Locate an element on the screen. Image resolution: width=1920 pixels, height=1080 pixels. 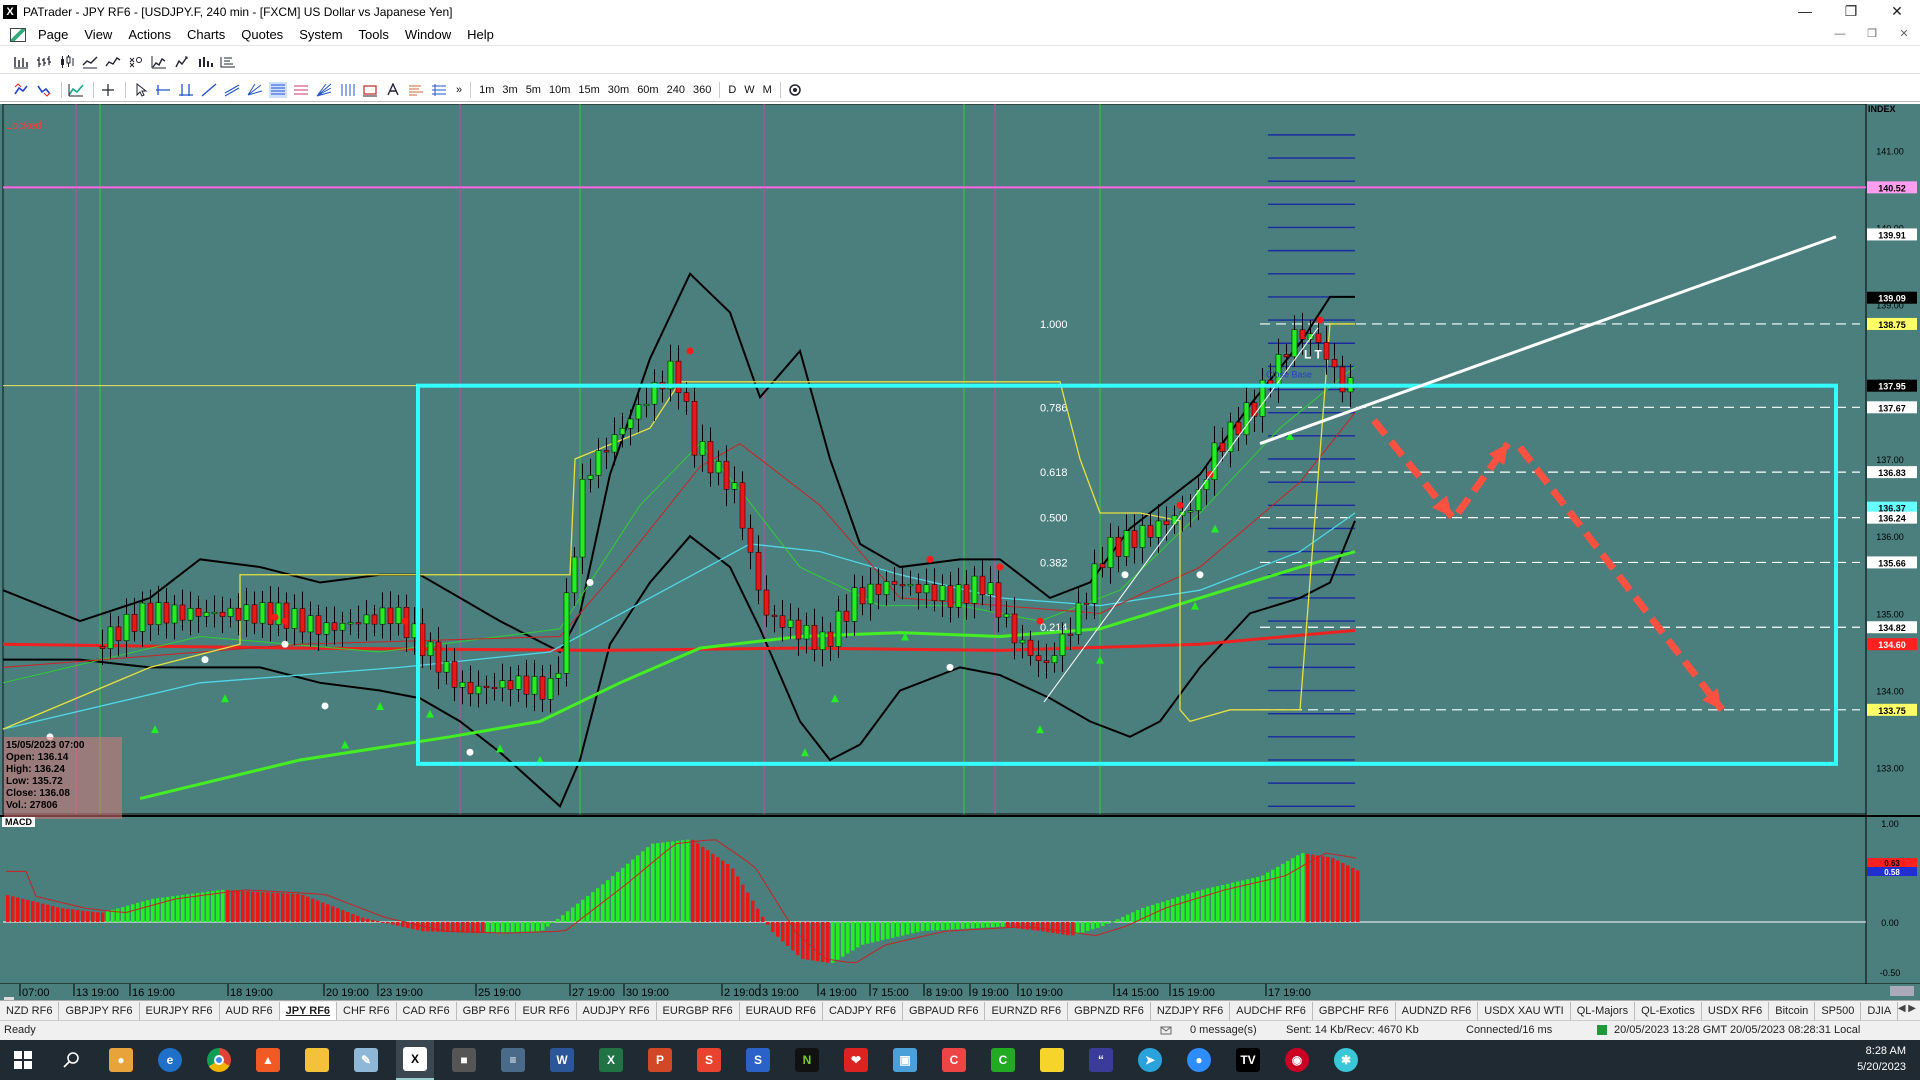
menu-tools: Tools is located at coordinates (376, 34).